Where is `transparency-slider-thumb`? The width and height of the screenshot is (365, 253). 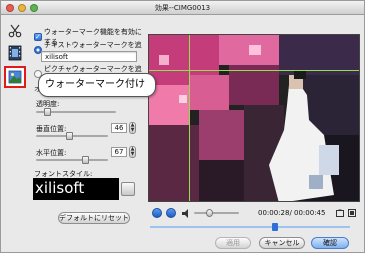
transparency-slider-thumb is located at coordinates (47, 112).